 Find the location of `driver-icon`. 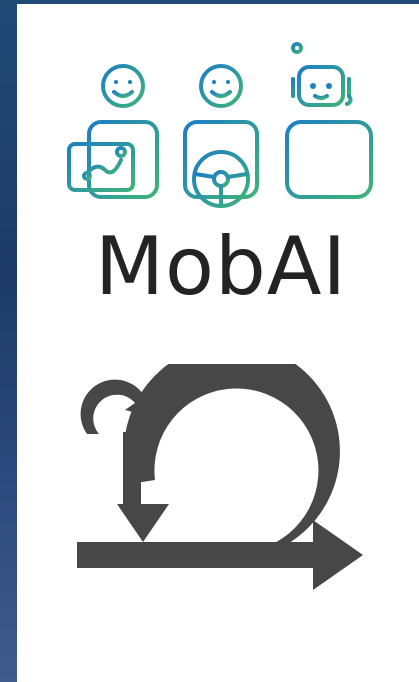

driver-icon is located at coordinates (221, 136).